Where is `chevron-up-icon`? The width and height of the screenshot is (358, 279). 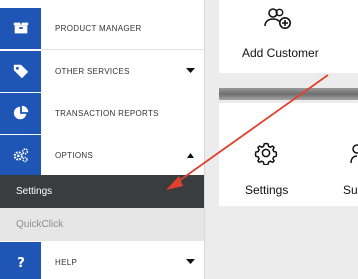
chevron-up-icon is located at coordinates (189, 155).